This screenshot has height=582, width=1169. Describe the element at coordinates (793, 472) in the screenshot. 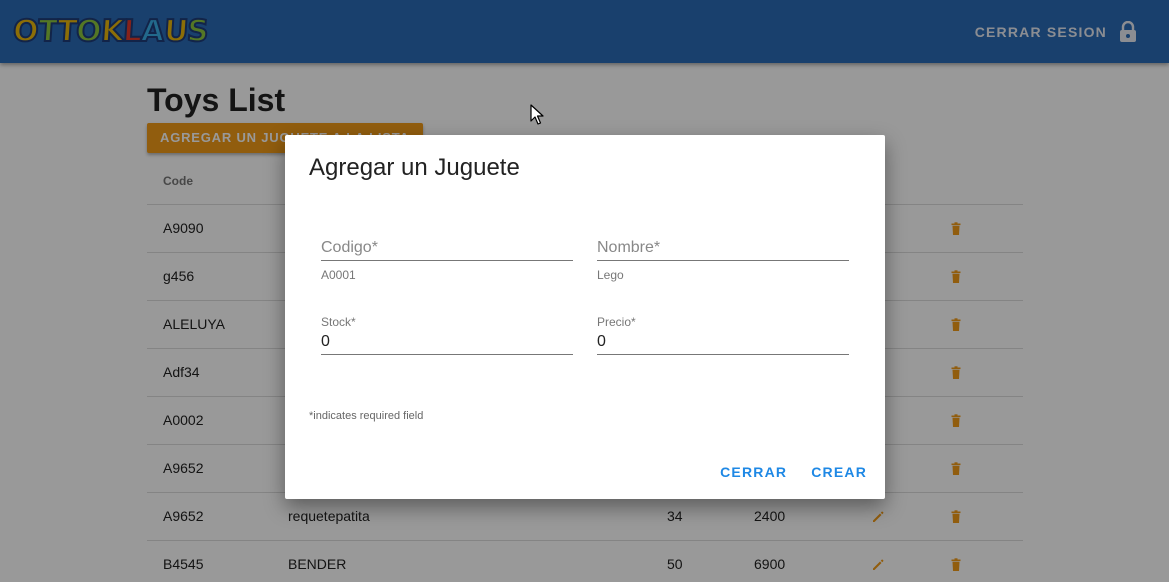

I see `dialog-actions: CERRAR CREAR` at that location.